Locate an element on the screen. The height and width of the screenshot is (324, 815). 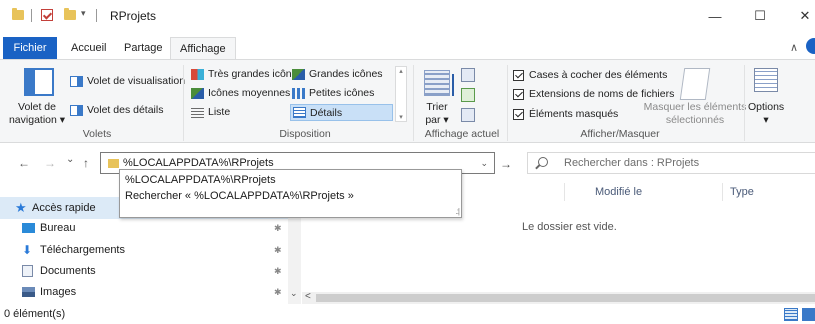
sidebar-item-desktop: Bureau ✱ is located at coordinates (144, 228).